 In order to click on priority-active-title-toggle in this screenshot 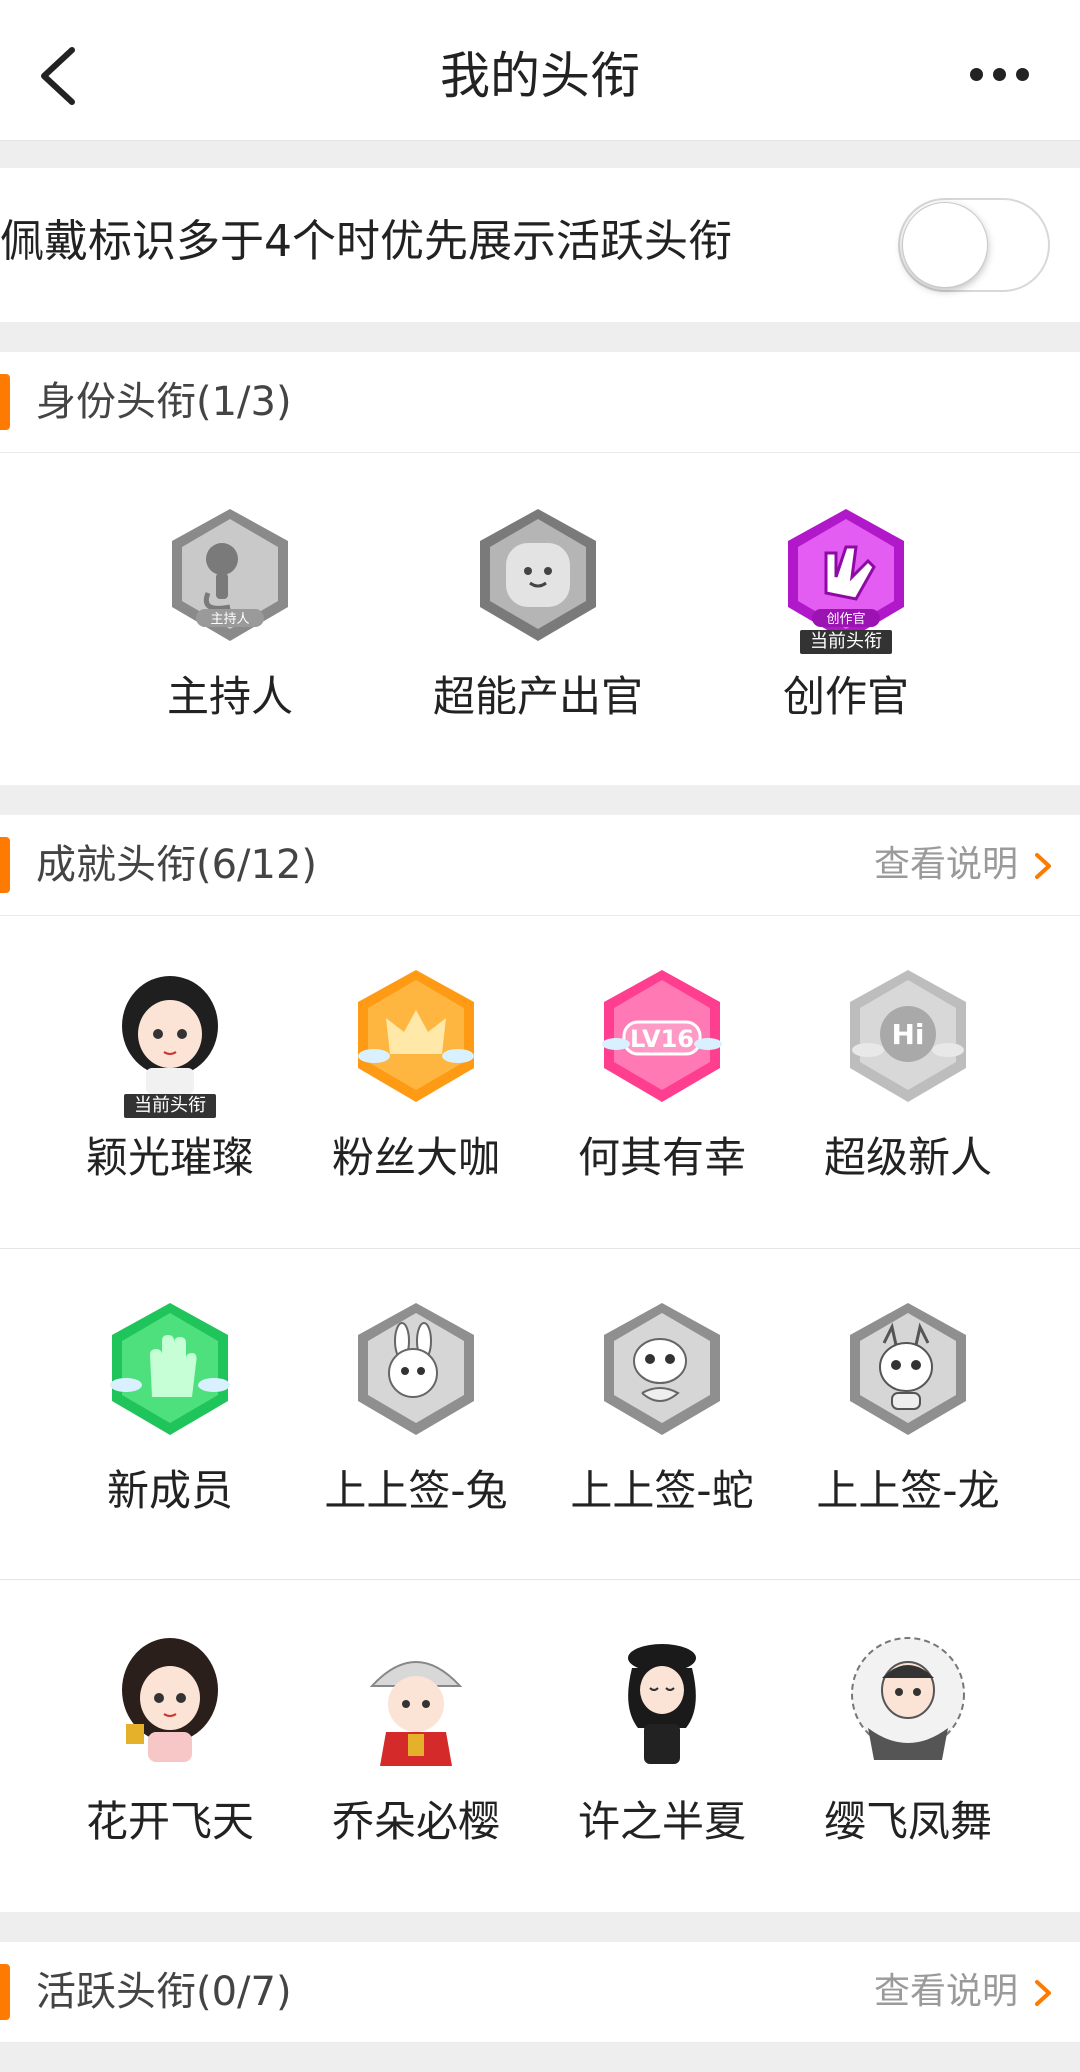, I will do `click(974, 245)`.